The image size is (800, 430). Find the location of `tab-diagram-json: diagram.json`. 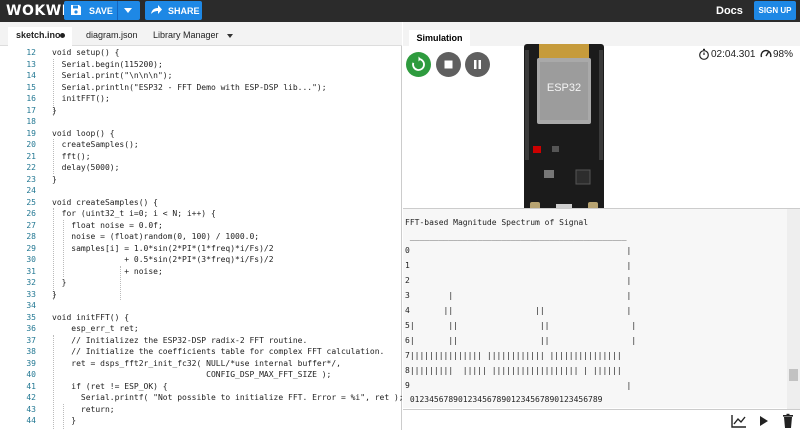

tab-diagram-json: diagram.json is located at coordinates (112, 36).